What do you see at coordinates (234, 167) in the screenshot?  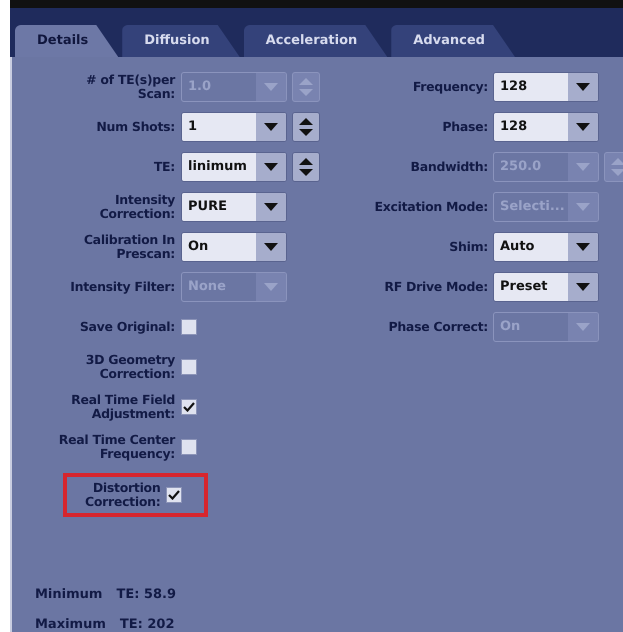 I see `dropdown: linimum` at bounding box center [234, 167].